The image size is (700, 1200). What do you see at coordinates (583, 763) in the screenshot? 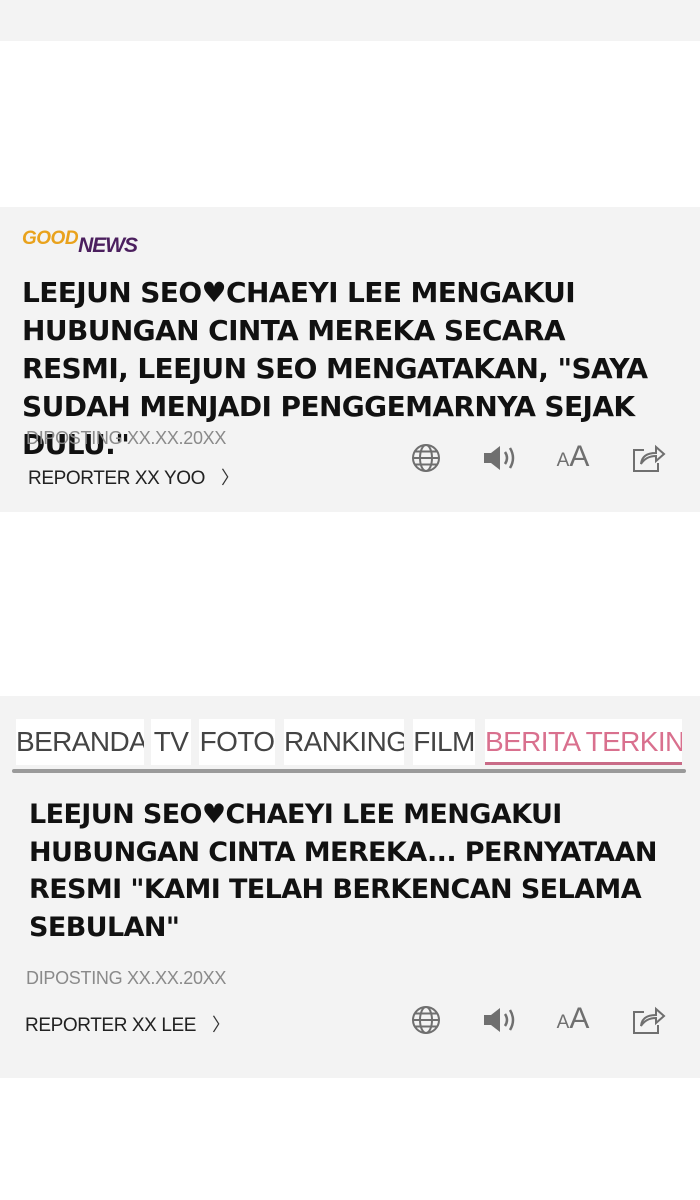
I see `active-tab-indicator` at bounding box center [583, 763].